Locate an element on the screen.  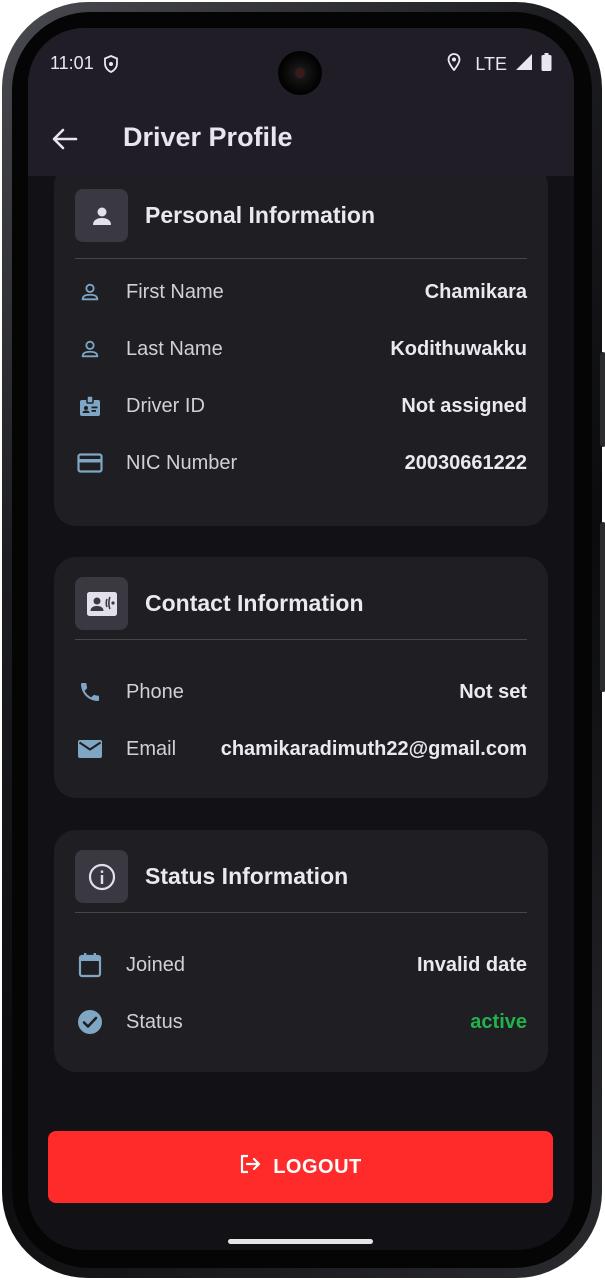
row-value: chamikaradimuth22@gmail.com is located at coordinates (373, 749).